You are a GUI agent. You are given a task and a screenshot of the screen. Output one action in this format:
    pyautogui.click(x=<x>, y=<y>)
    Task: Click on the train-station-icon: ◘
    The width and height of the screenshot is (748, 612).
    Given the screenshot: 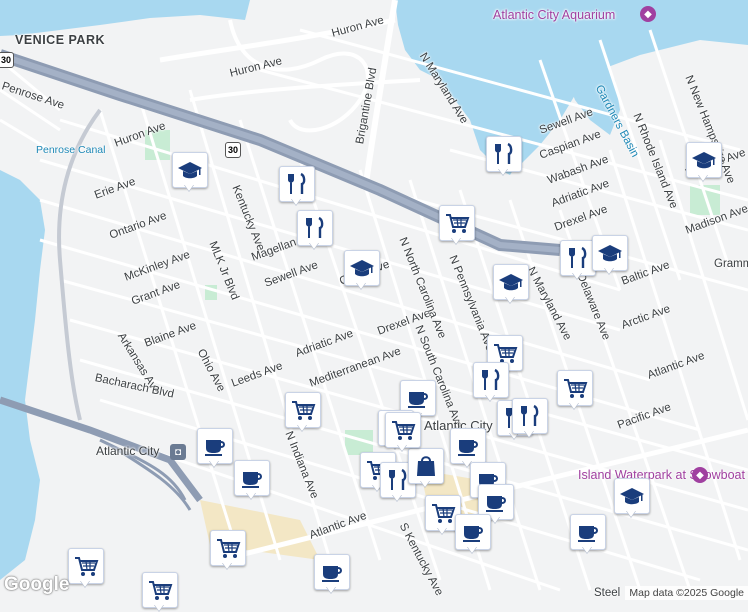 What is the action you would take?
    pyautogui.click(x=178, y=452)
    